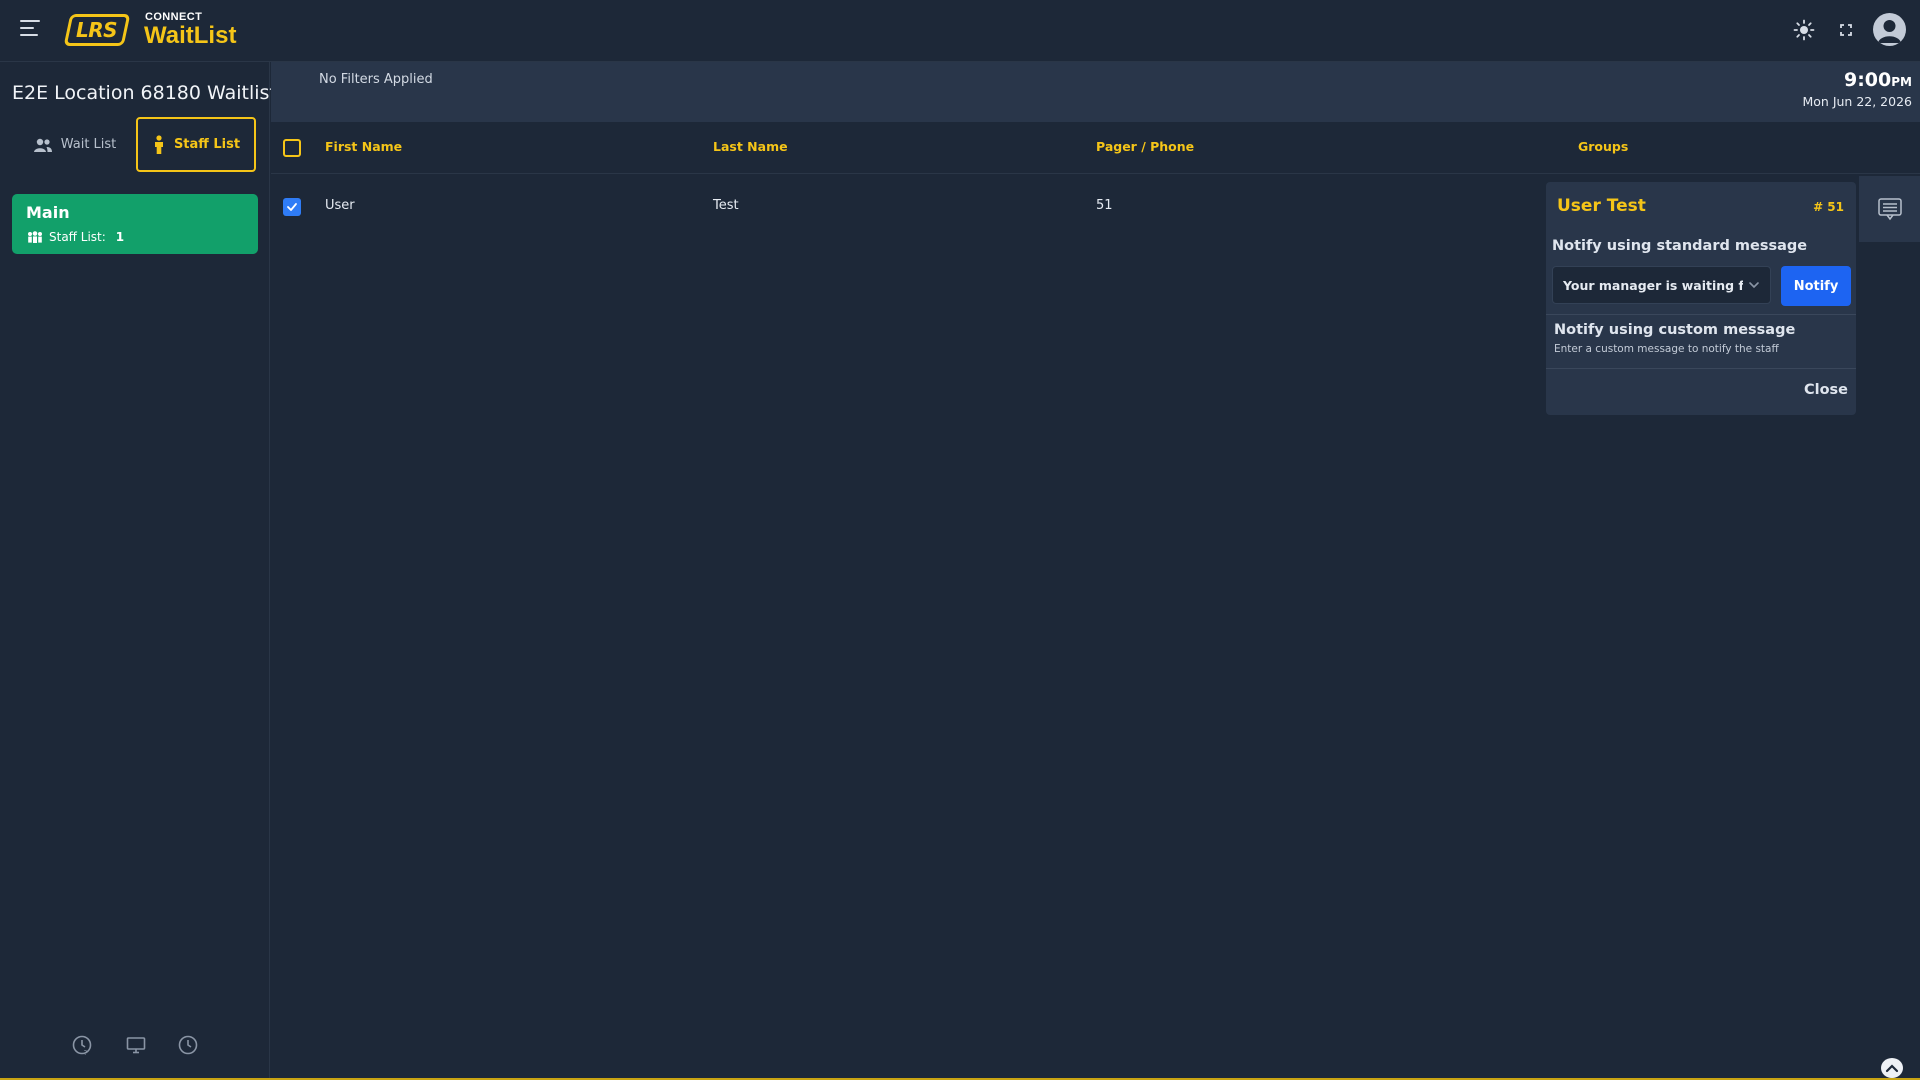 Image resolution: width=1920 pixels, height=1080 pixels. I want to click on group-staff-count: Staff List: 1, so click(75, 237).